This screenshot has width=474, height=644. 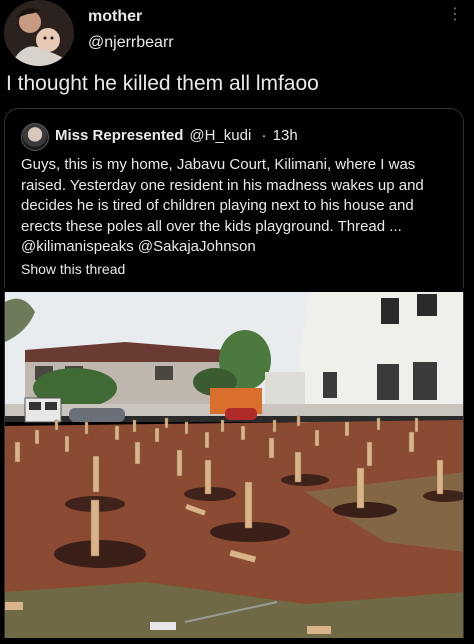 I want to click on quoted-mentions: @kilimanispeaks @SakajaJohnson, so click(x=236, y=247).